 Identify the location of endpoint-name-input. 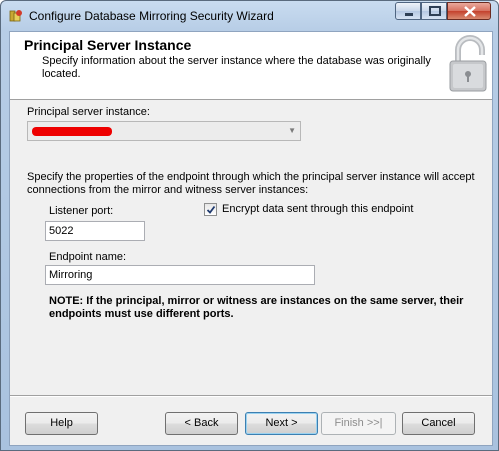
(180, 275).